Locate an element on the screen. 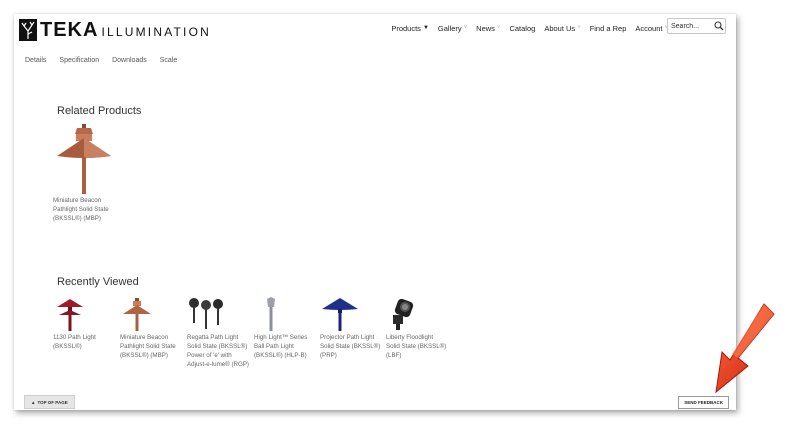  nav-label: Find a Rep is located at coordinates (608, 28).